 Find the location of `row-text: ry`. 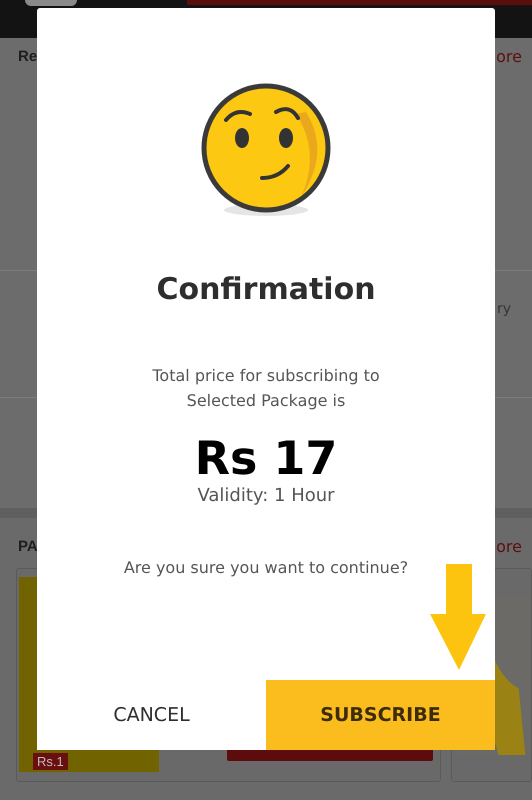

row-text: ry is located at coordinates (504, 309).